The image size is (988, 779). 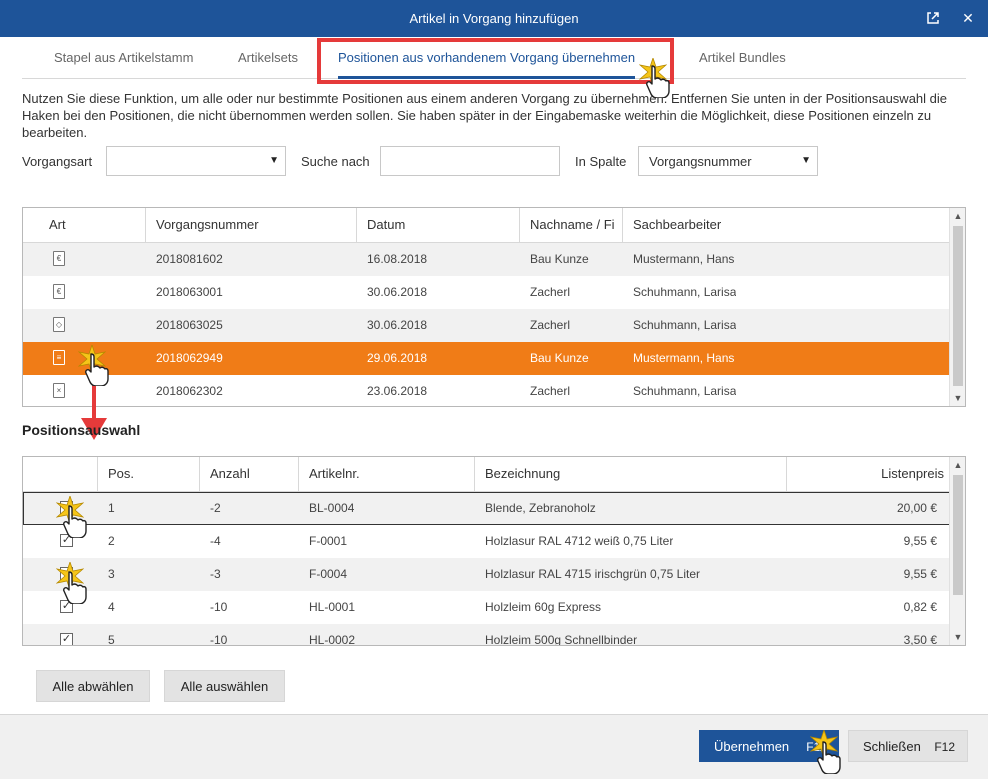 What do you see at coordinates (685, 325) in the screenshot?
I see `sachbearbeiter-cell: Schuhmann, Larisa` at bounding box center [685, 325].